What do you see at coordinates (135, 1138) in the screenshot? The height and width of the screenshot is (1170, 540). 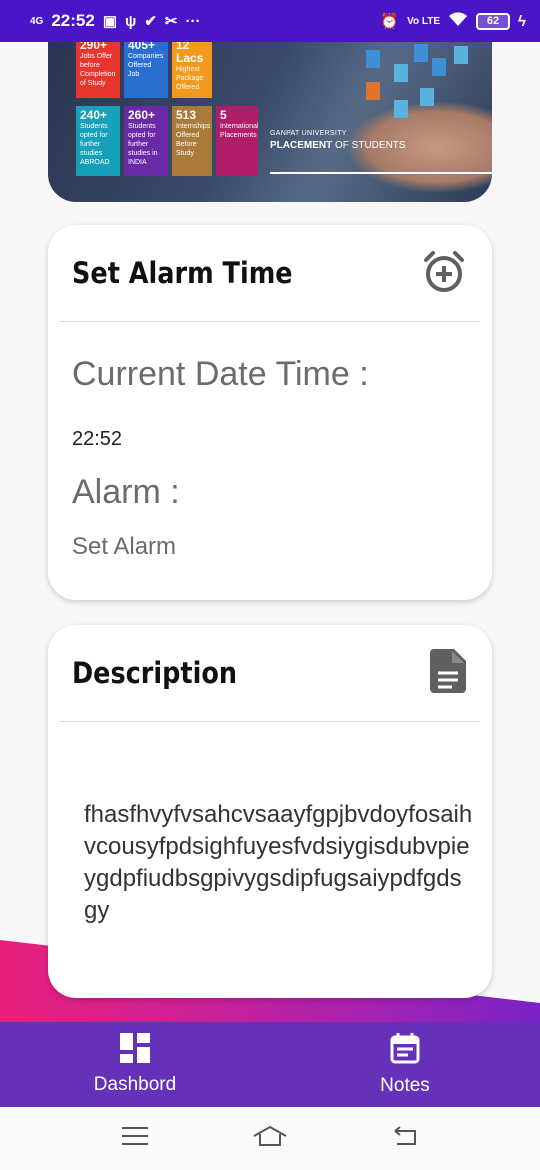 I see `menu-icon` at bounding box center [135, 1138].